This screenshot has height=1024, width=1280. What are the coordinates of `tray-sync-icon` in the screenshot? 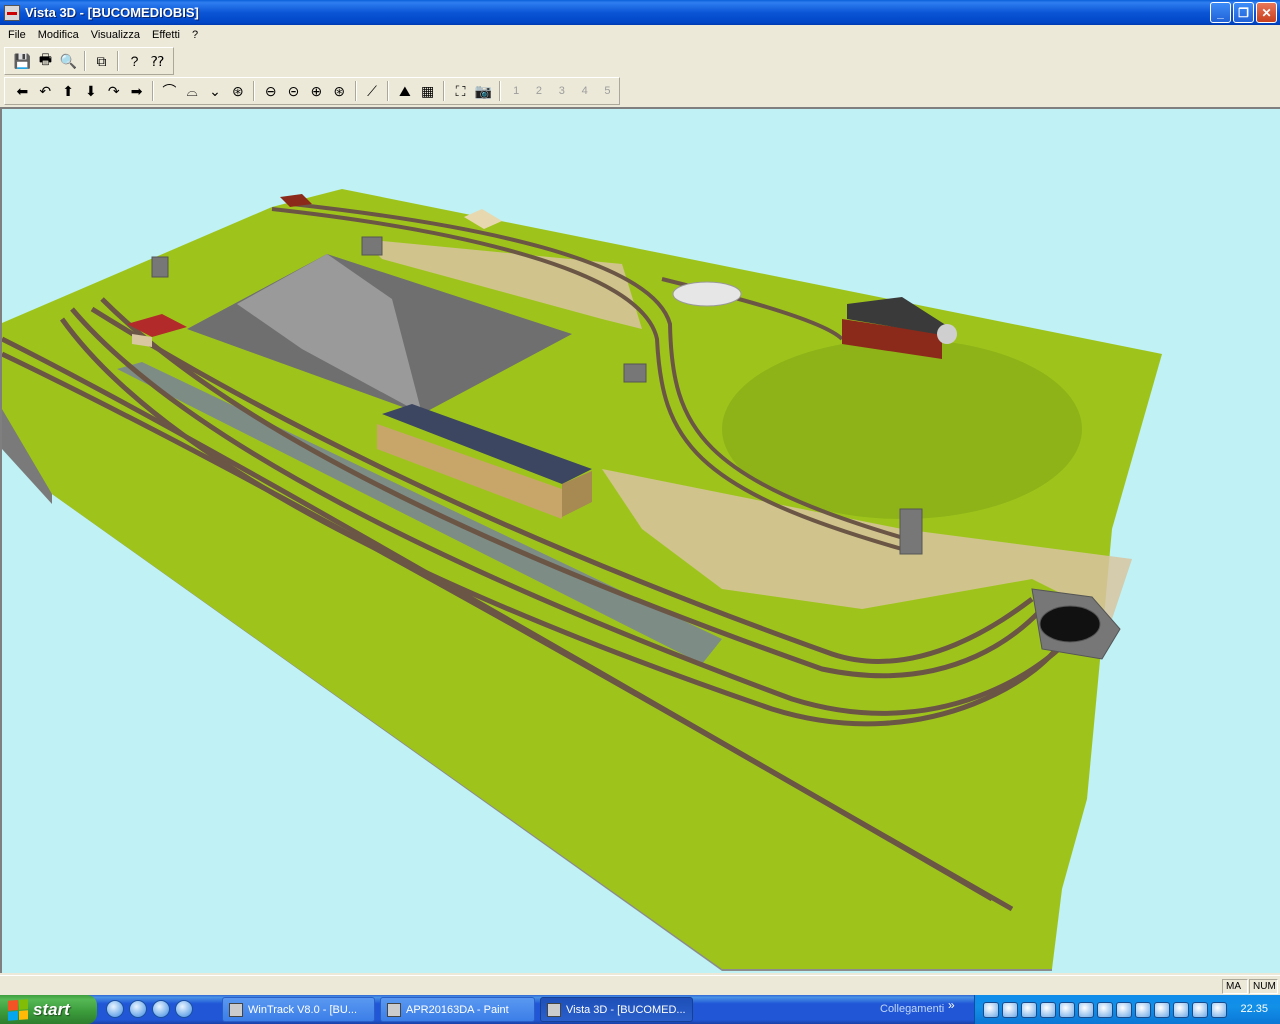 It's located at (1048, 1009).